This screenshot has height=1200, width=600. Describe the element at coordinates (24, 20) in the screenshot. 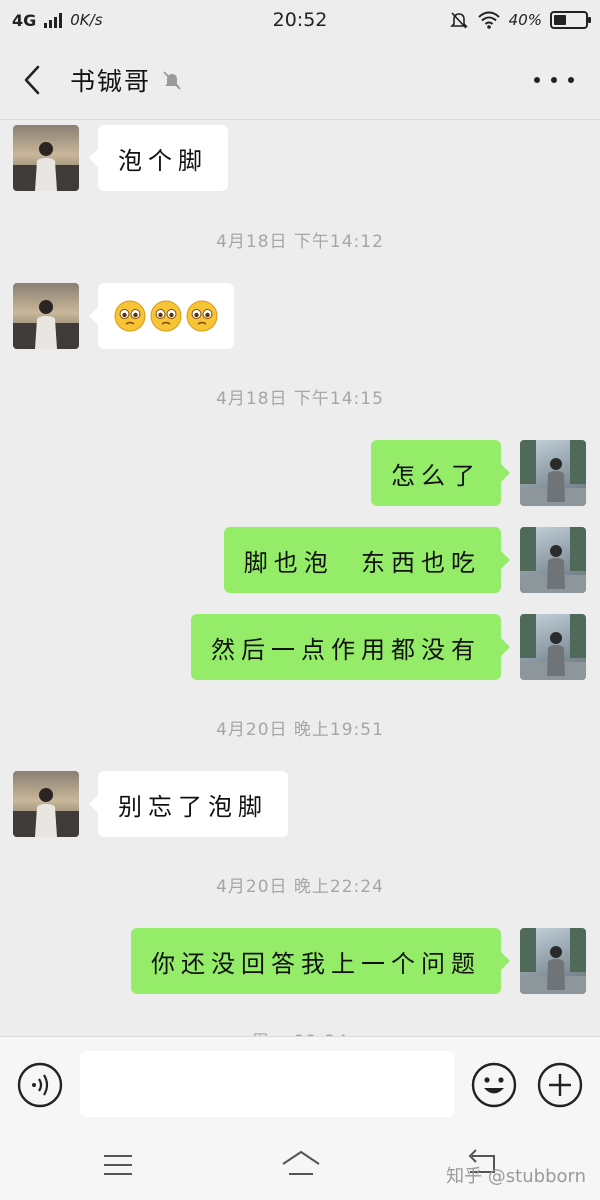

I see `network-type: 4G` at that location.